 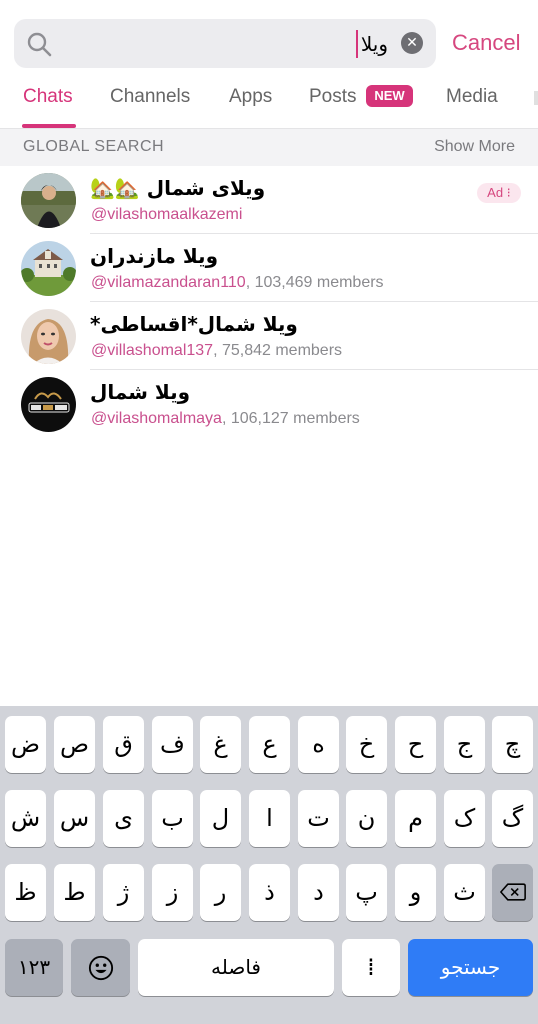 I want to click on key: ذ, so click(x=269, y=892).